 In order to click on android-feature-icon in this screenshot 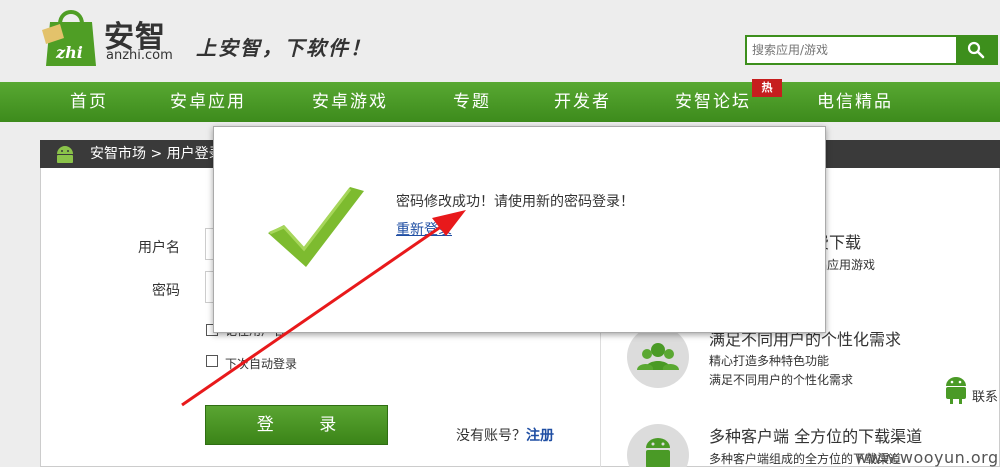, I will do `click(658, 445)`.